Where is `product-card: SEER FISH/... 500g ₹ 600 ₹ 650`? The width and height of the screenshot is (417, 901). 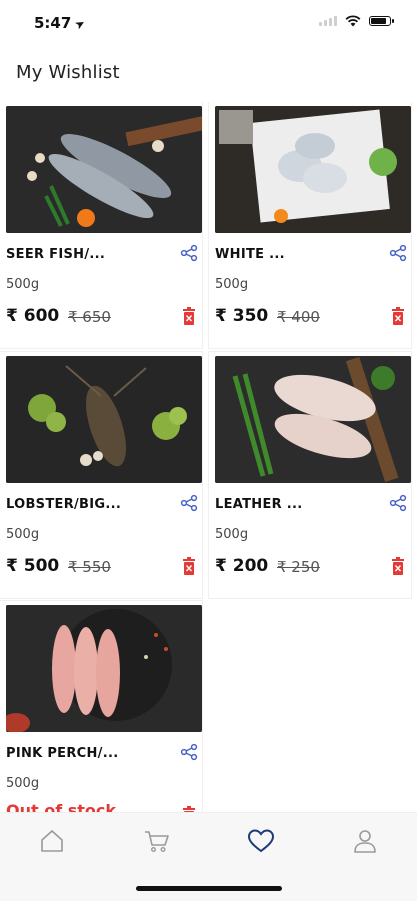
product-card: SEER FISH/... 500g ₹ 600 ₹ 650 is located at coordinates (101, 225).